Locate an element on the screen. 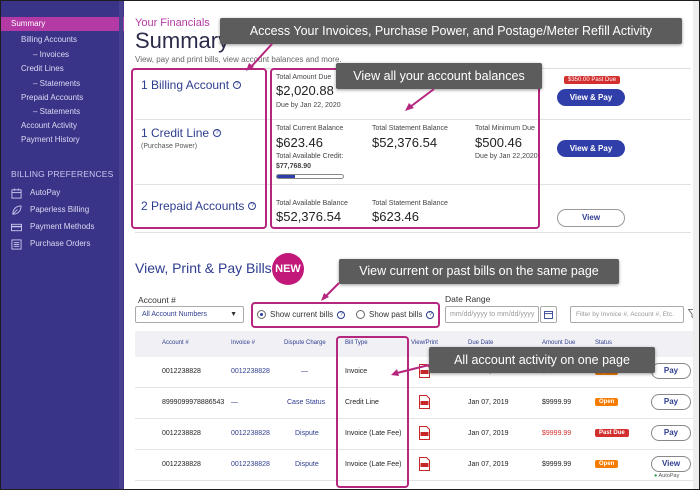  billing-view-pay-button: View & Pay is located at coordinates (591, 97).